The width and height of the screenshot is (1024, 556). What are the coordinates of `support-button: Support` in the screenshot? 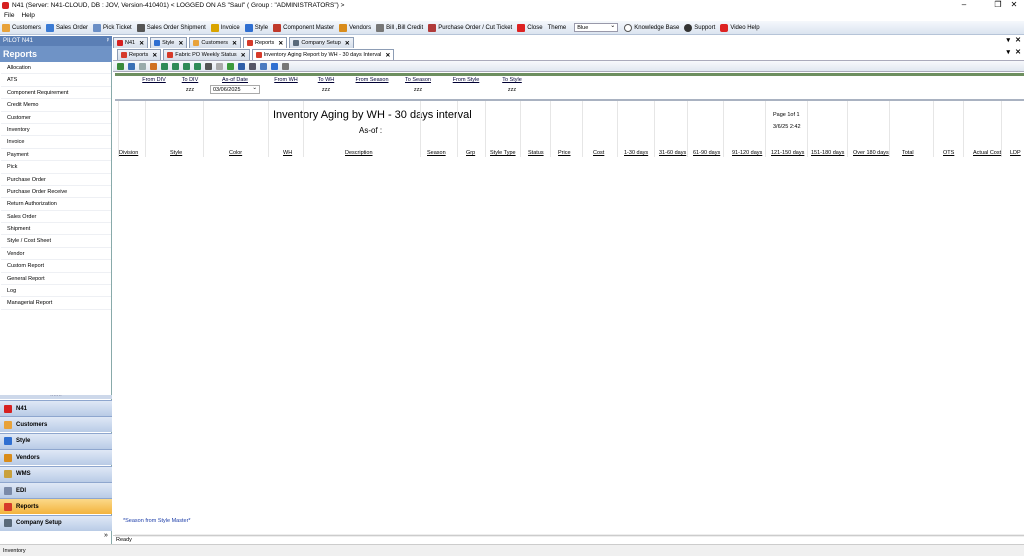 It's located at (699, 27).